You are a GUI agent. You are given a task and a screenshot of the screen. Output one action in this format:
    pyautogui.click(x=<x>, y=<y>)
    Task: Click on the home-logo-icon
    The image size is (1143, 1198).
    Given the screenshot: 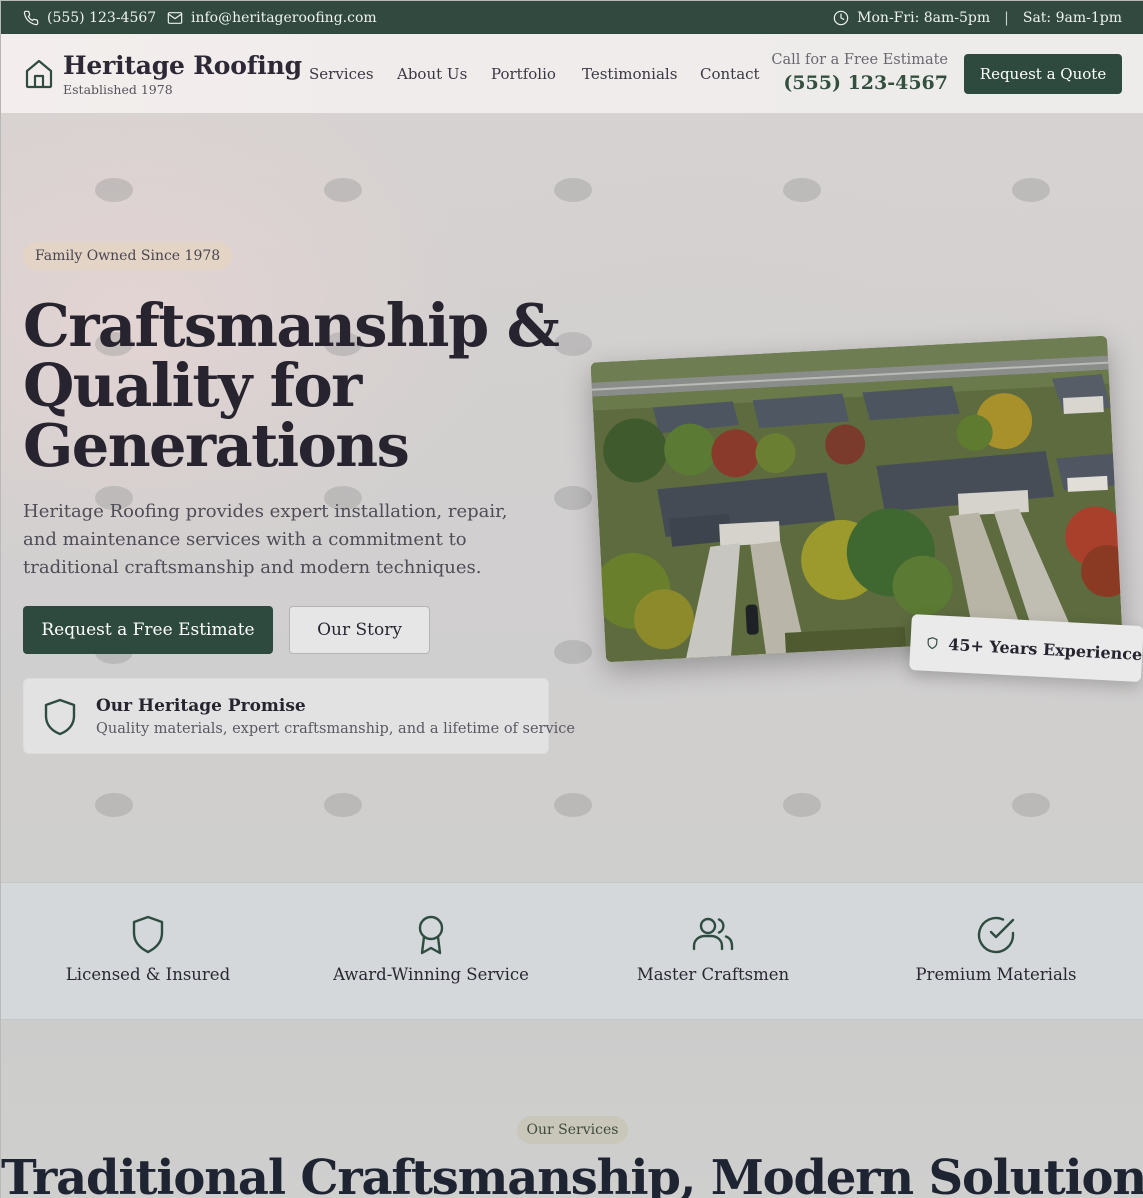 What is the action you would take?
    pyautogui.click(x=39, y=74)
    